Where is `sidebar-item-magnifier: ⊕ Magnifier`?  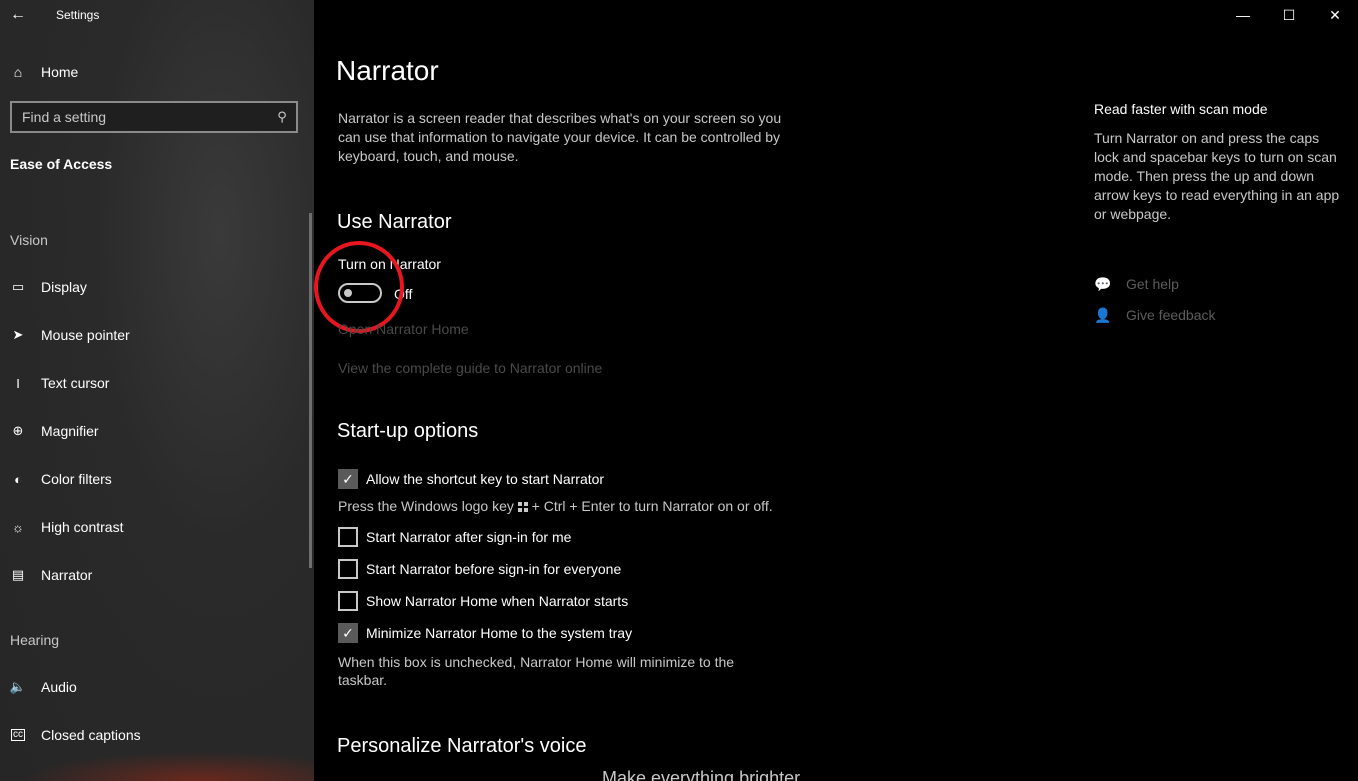
sidebar-item-magnifier: ⊕ Magnifier is located at coordinates (157, 431).